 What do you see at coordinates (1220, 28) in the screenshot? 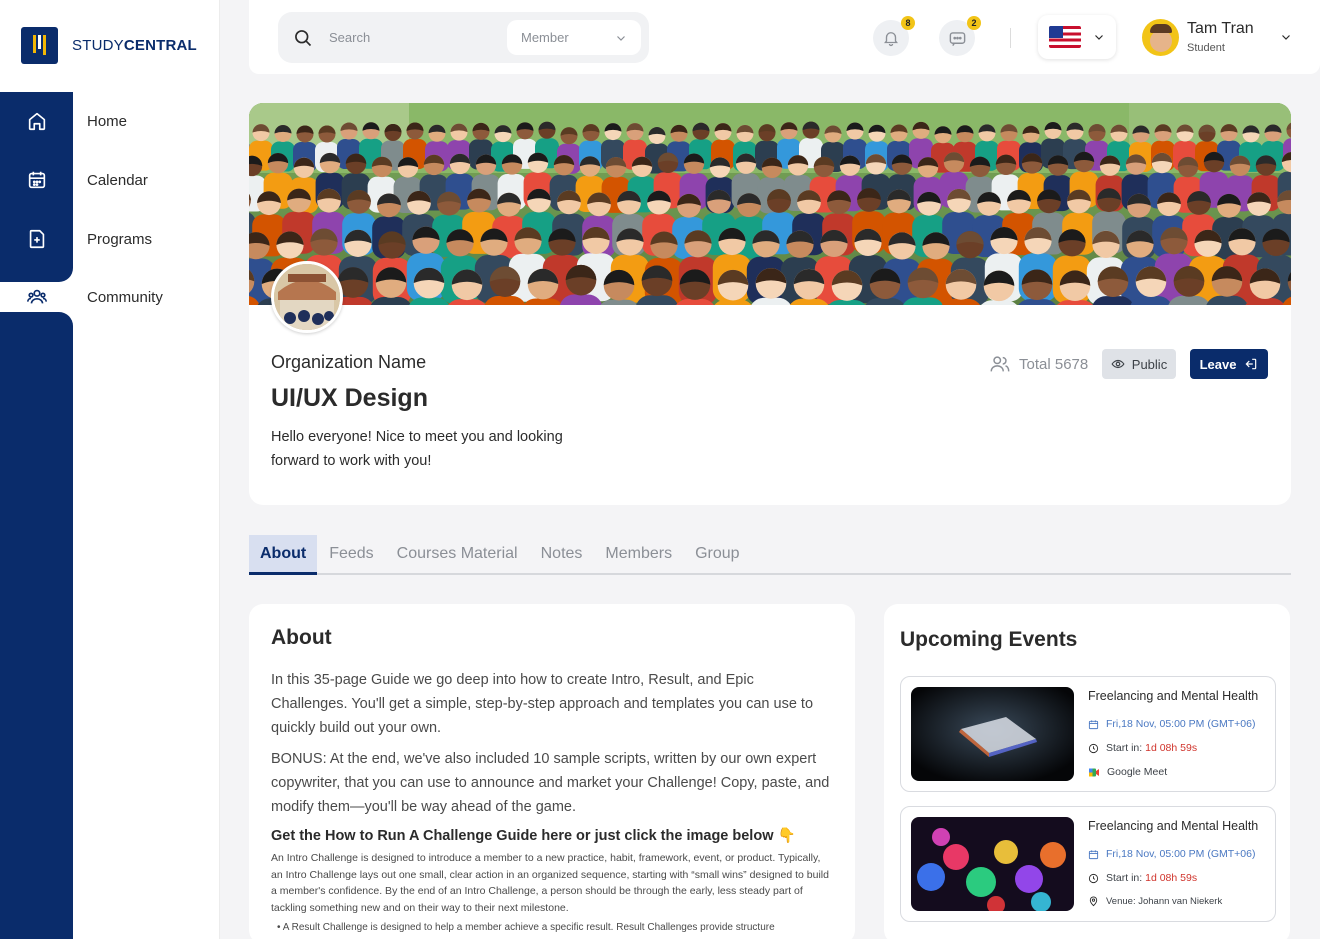
I see `user-name: Tam Tran` at bounding box center [1220, 28].